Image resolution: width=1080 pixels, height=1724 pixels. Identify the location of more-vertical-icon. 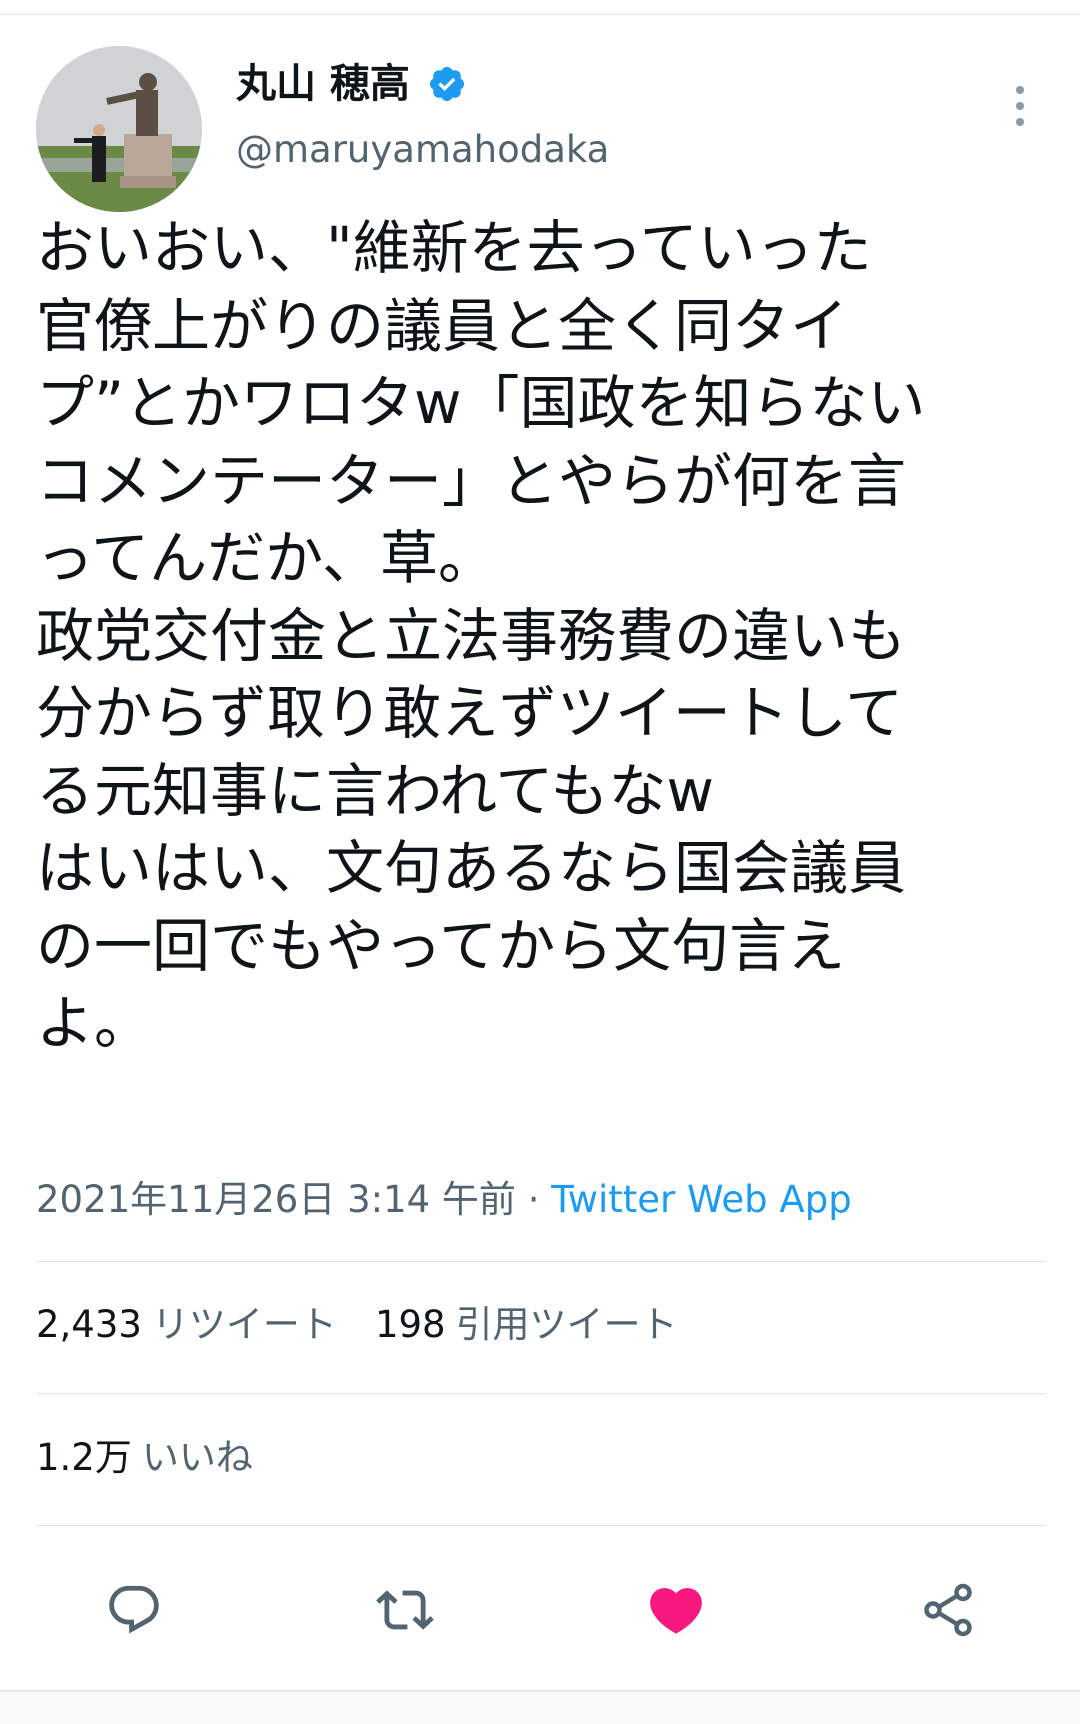
(1020, 106).